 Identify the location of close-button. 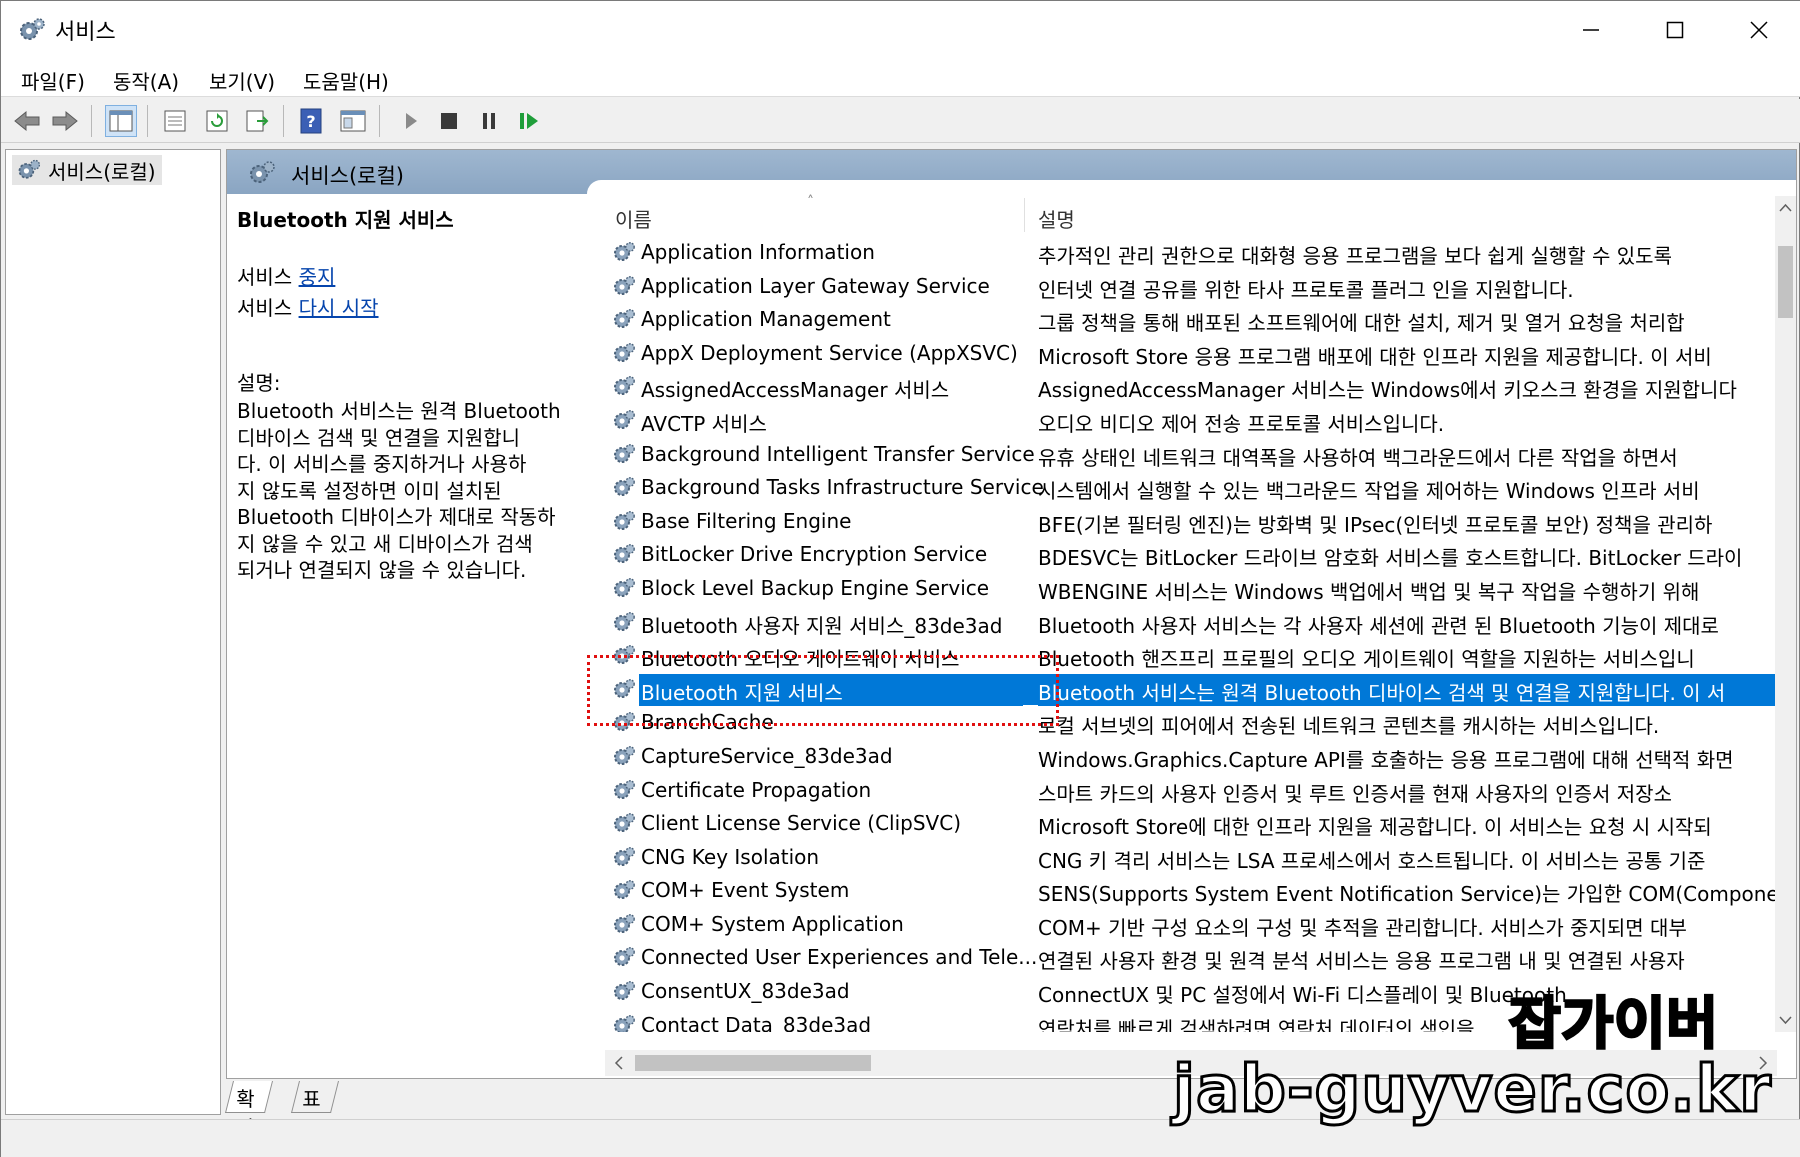
(1758, 30).